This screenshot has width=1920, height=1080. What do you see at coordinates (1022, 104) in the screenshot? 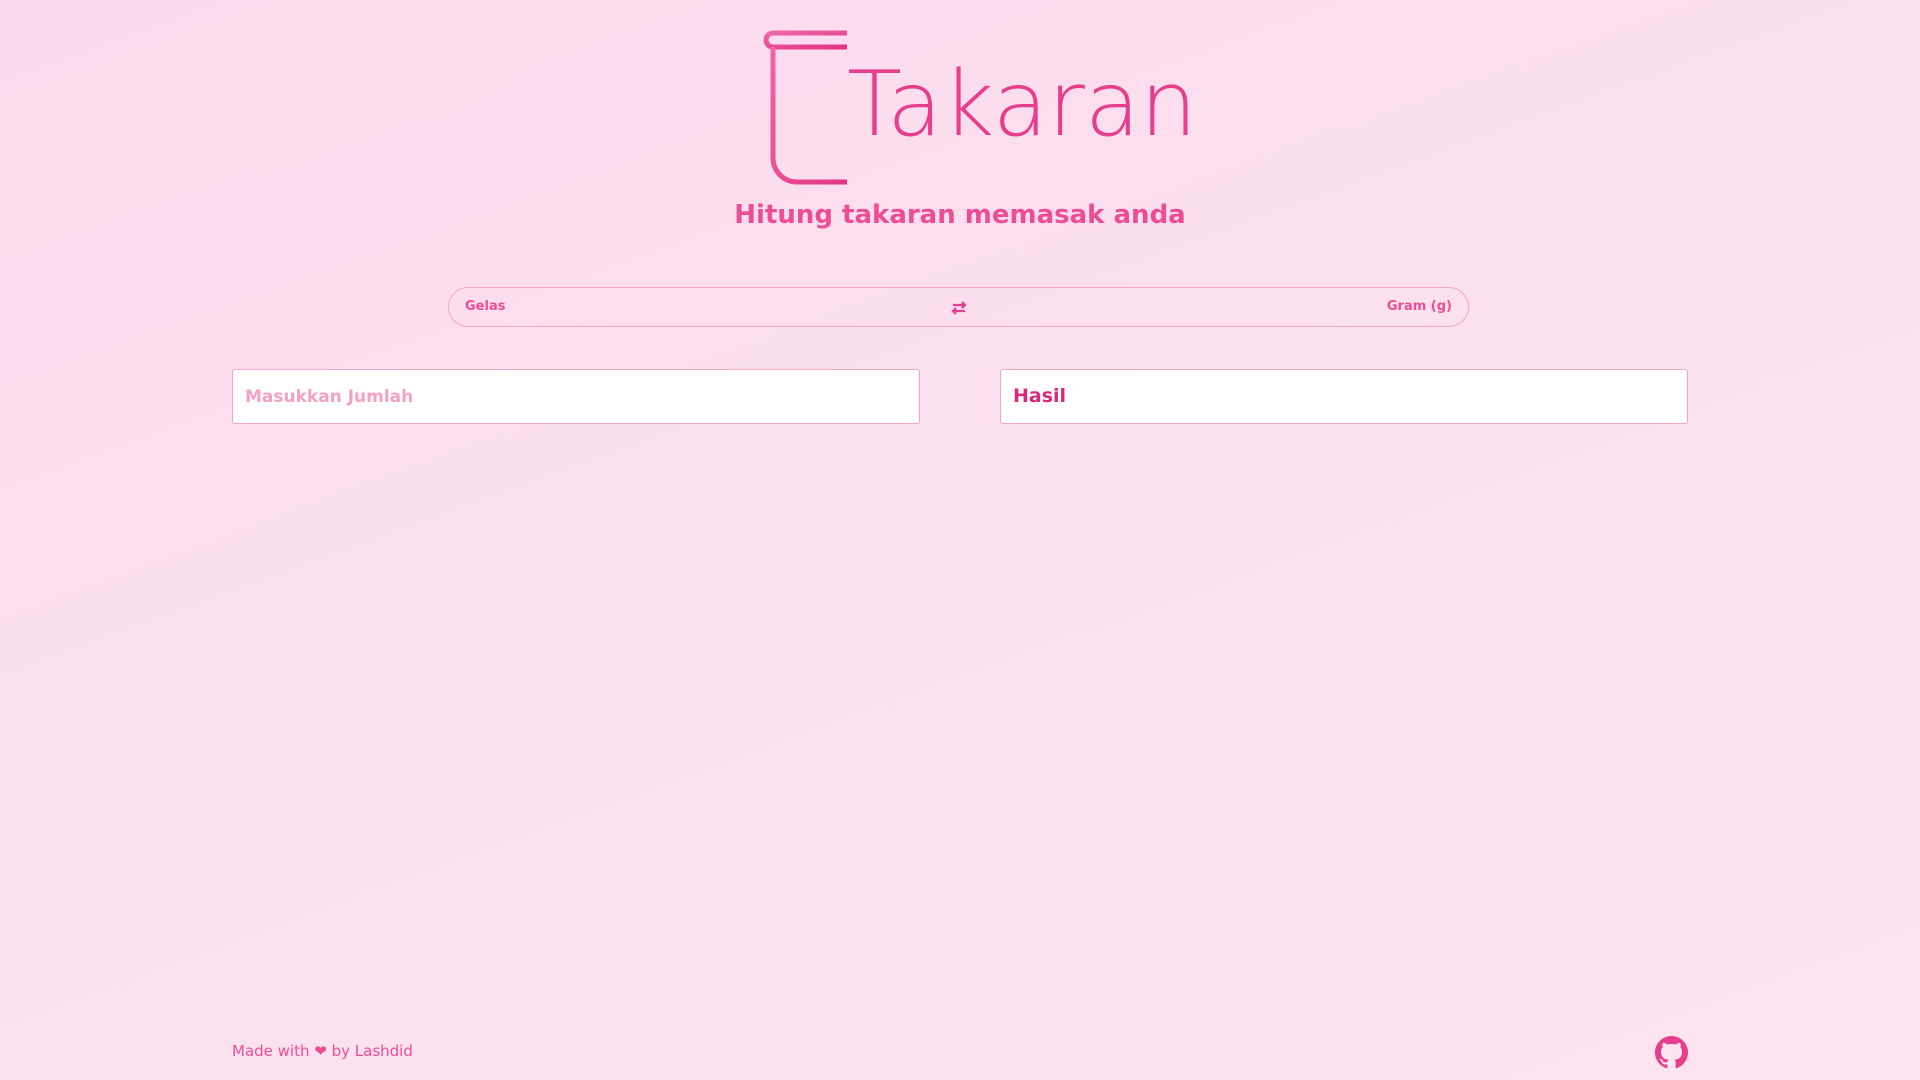
I see `app-title: Takaran` at bounding box center [1022, 104].